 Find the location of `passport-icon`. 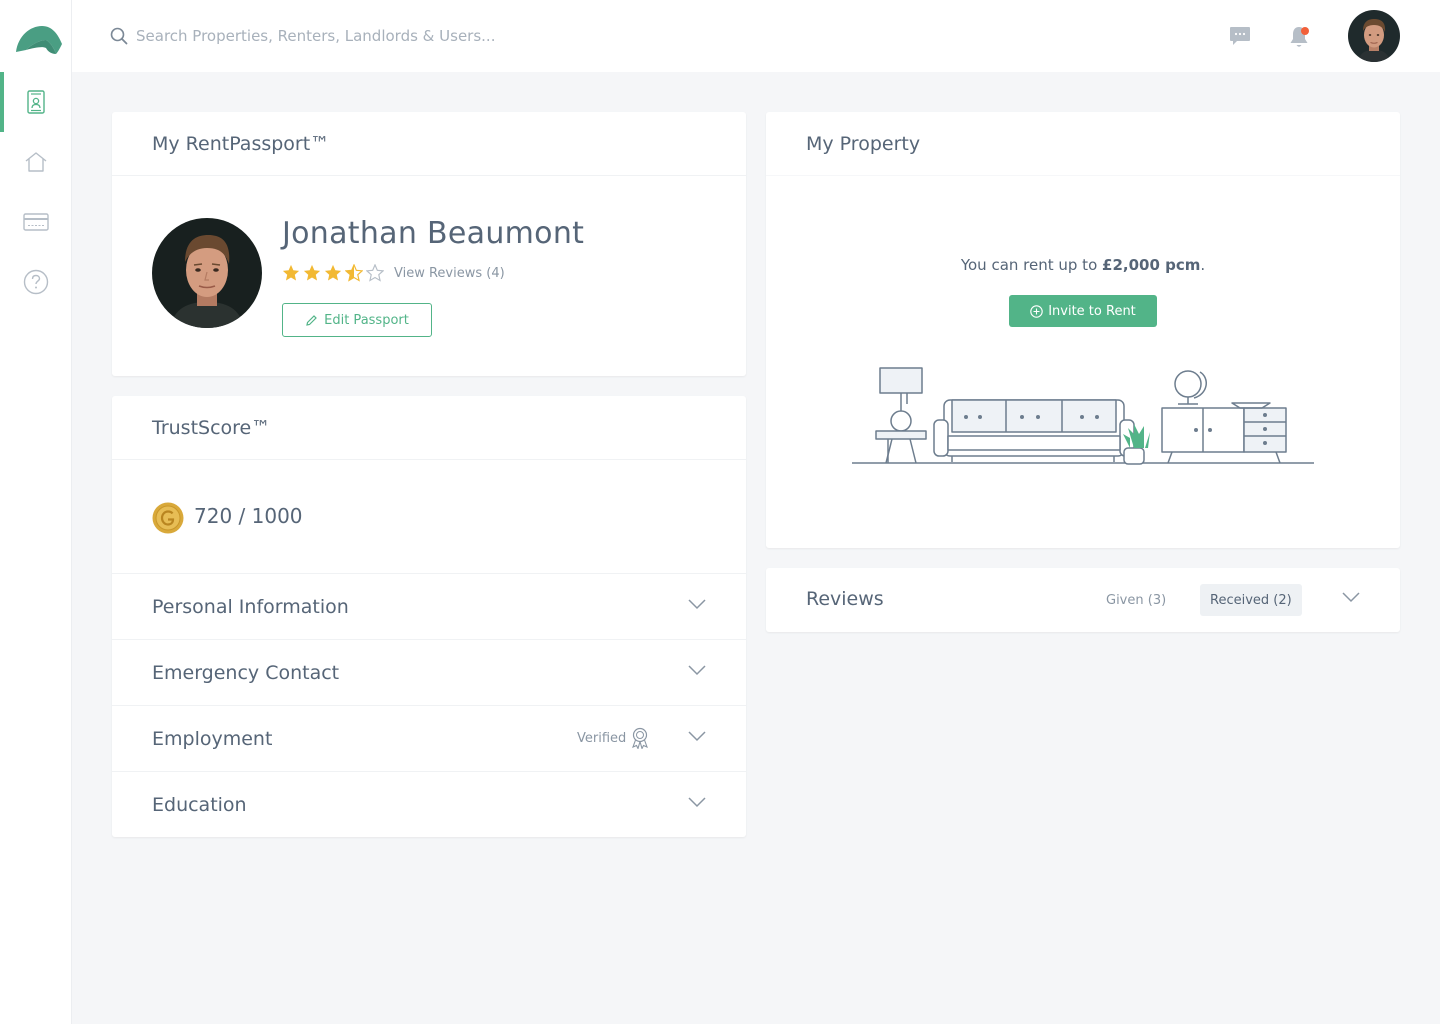

passport-icon is located at coordinates (36, 102).